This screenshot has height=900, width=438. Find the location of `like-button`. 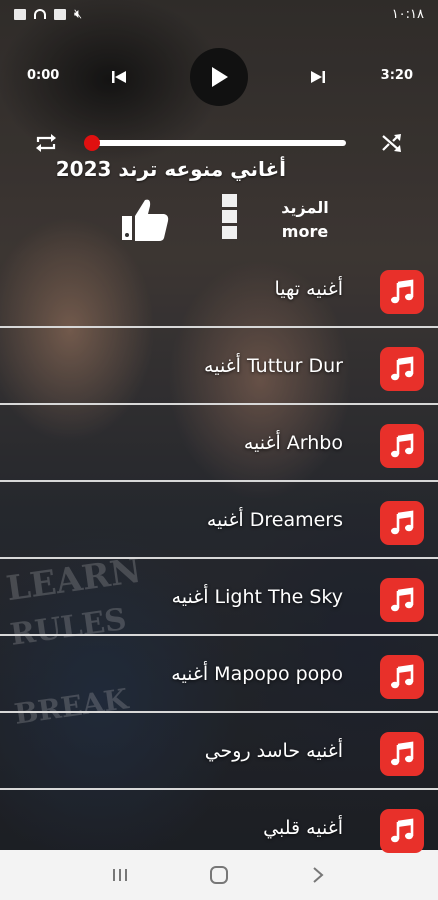

like-button is located at coordinates (145, 220).